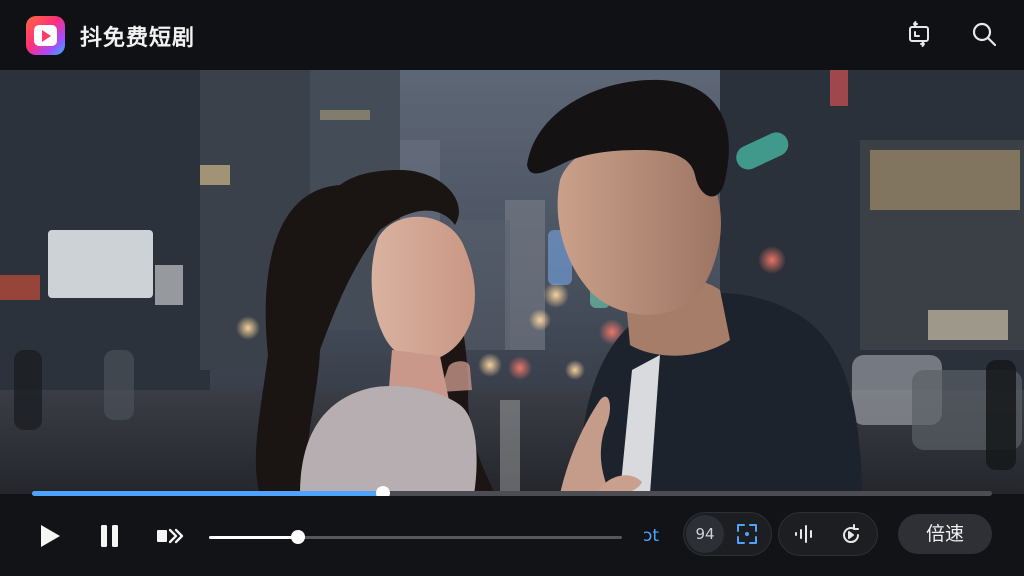  I want to click on player-controls: ɔt 94 倍速, so click(512, 536).